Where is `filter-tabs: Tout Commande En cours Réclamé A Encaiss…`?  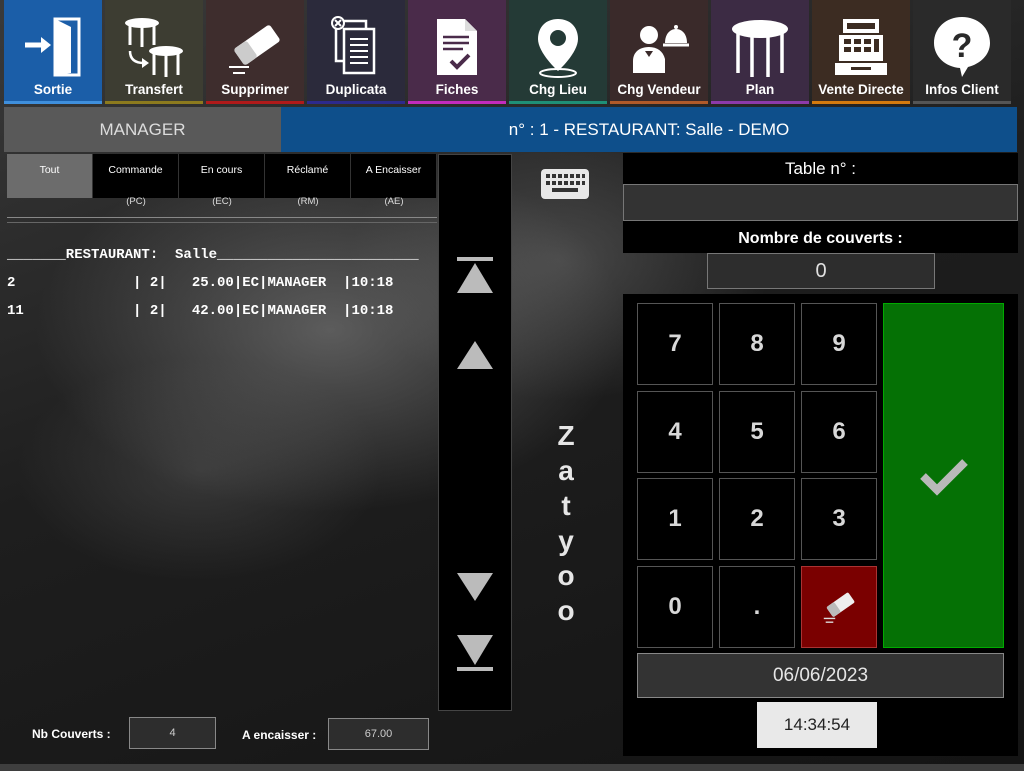 filter-tabs: Tout Commande En cours Réclamé A Encaiss… is located at coordinates (222, 176).